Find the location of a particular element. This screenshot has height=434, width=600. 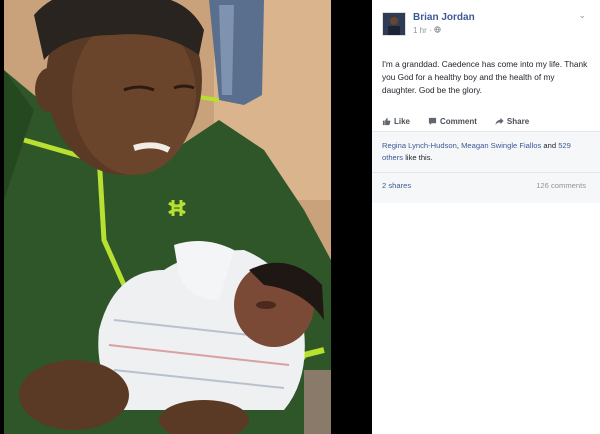

post-meta: 1 hr · is located at coordinates (427, 30).